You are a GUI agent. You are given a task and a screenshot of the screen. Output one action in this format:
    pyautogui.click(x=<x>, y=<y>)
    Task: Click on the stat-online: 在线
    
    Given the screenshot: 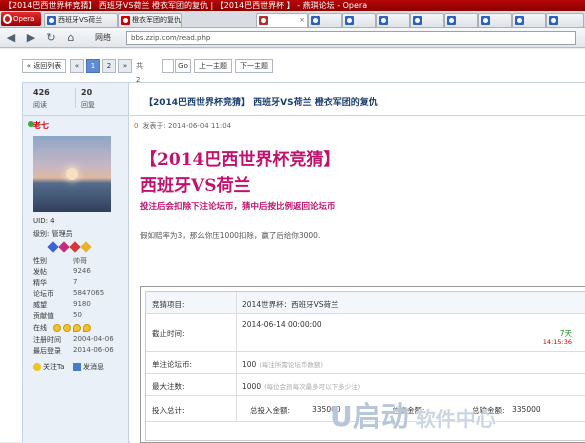 What is the action you would take?
    pyautogui.click(x=40, y=328)
    